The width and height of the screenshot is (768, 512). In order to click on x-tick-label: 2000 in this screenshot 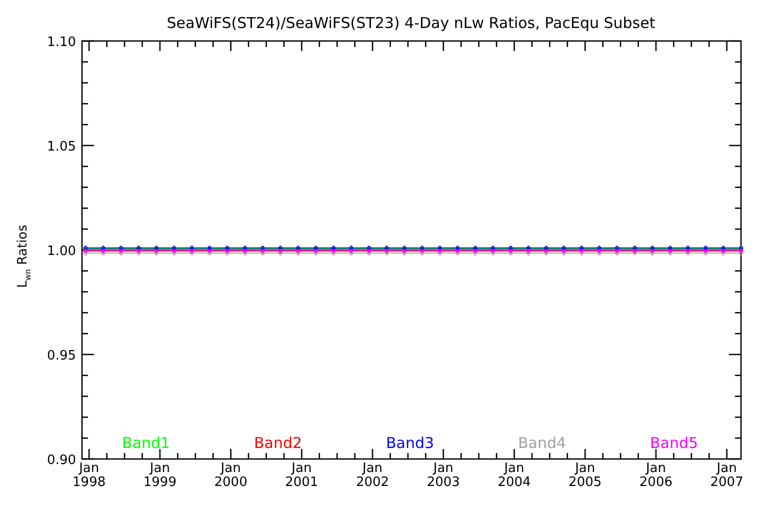, I will do `click(231, 482)`.